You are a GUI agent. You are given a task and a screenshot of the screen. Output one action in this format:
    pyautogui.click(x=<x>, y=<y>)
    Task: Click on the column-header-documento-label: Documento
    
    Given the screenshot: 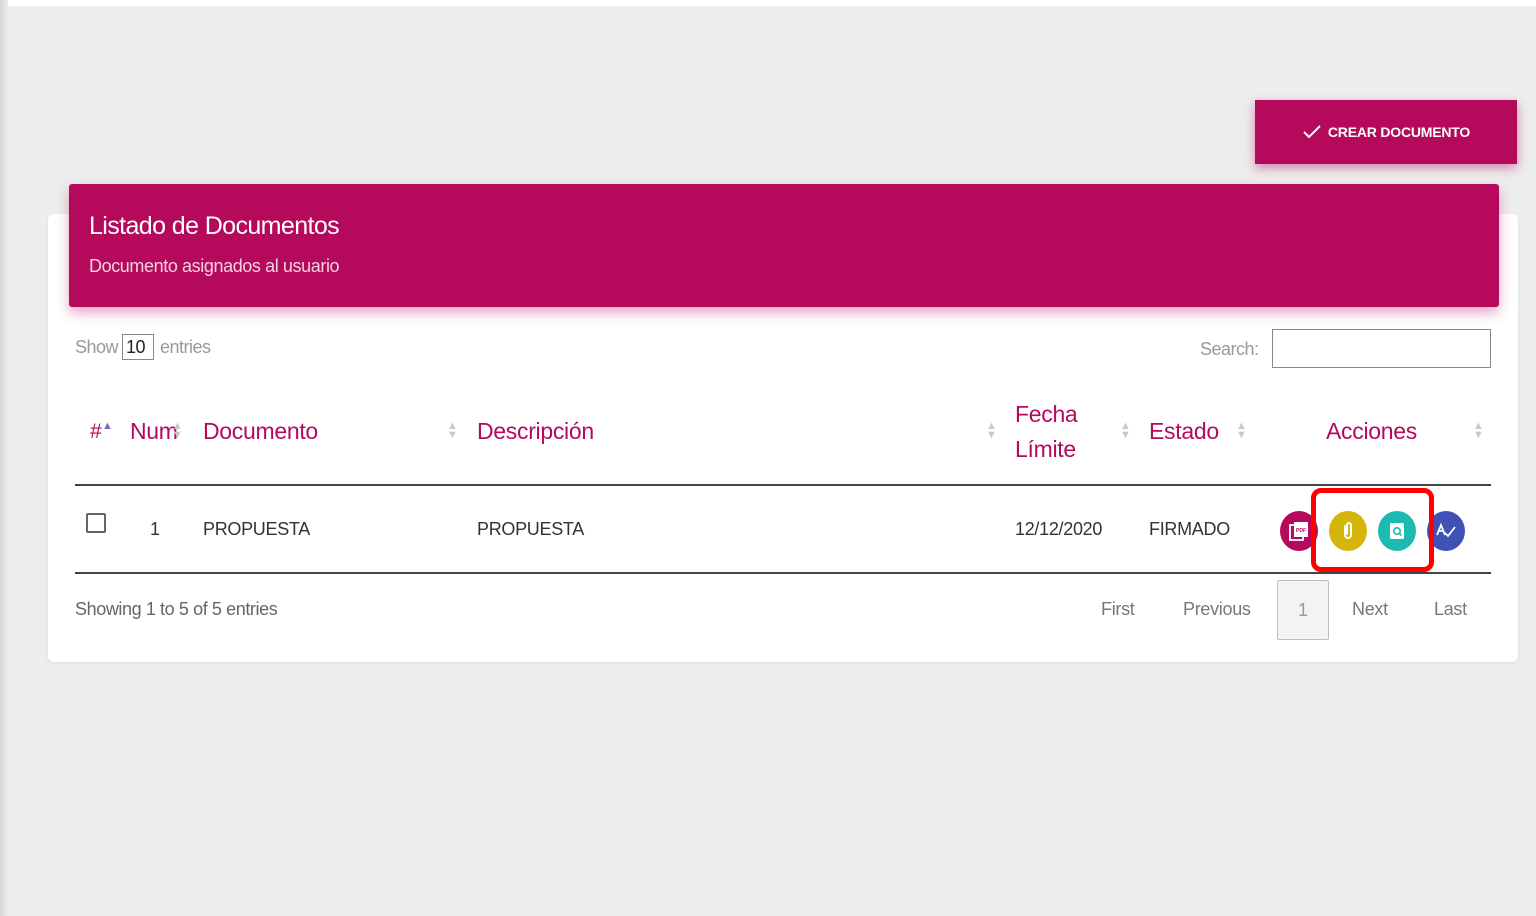 What is the action you would take?
    pyautogui.click(x=260, y=431)
    